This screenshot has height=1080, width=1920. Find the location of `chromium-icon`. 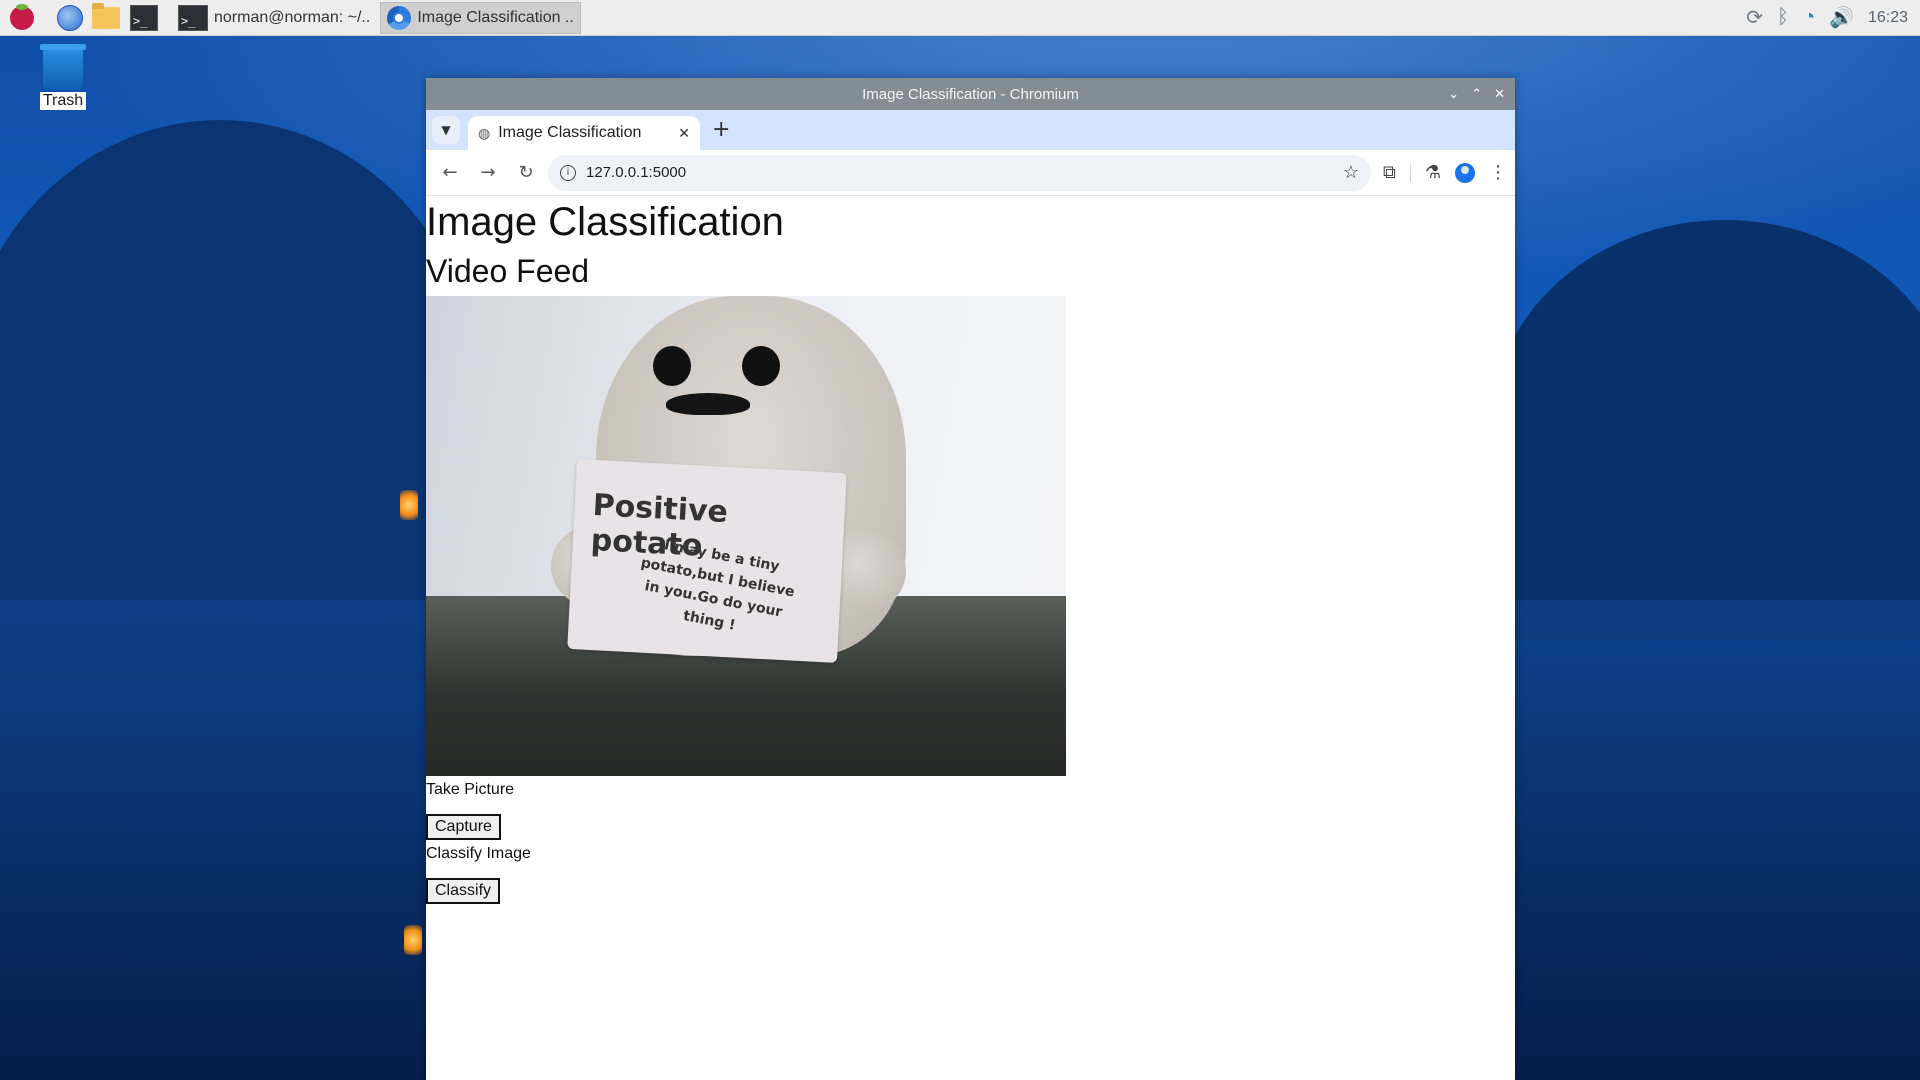

chromium-icon is located at coordinates (399, 17).